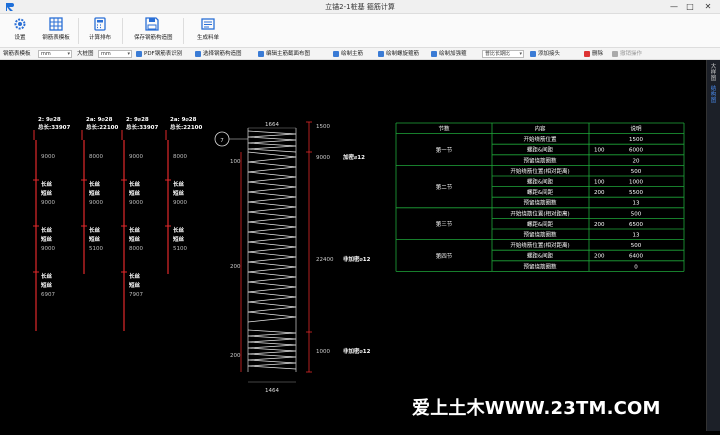 This screenshot has height=435, width=720. I want to click on length-select: 普比长期比, so click(503, 54).